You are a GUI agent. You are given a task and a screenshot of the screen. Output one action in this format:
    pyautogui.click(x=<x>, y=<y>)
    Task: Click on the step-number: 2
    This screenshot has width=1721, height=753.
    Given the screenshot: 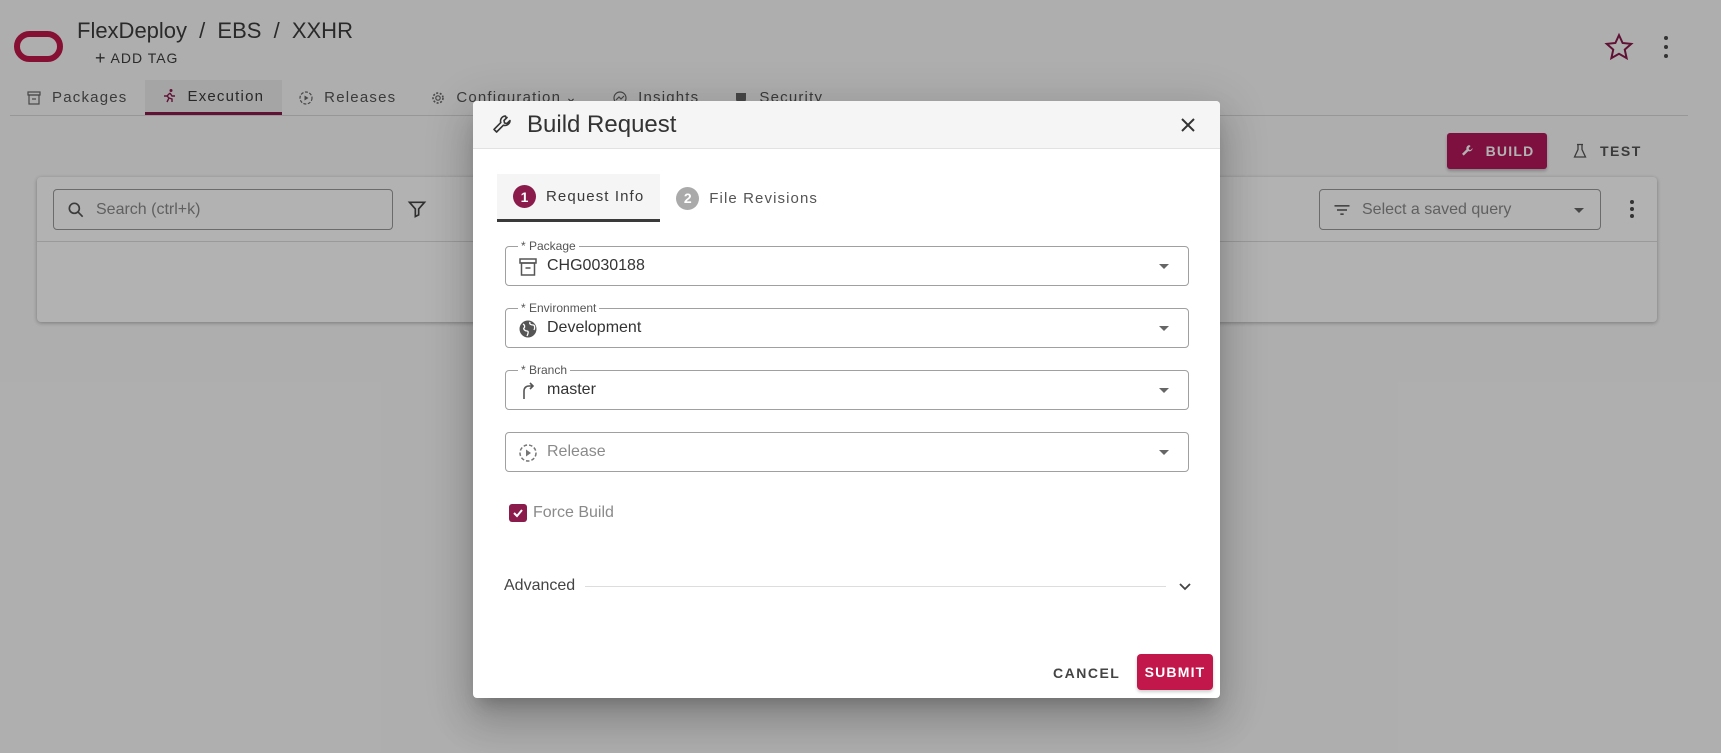 What is the action you would take?
    pyautogui.click(x=688, y=198)
    